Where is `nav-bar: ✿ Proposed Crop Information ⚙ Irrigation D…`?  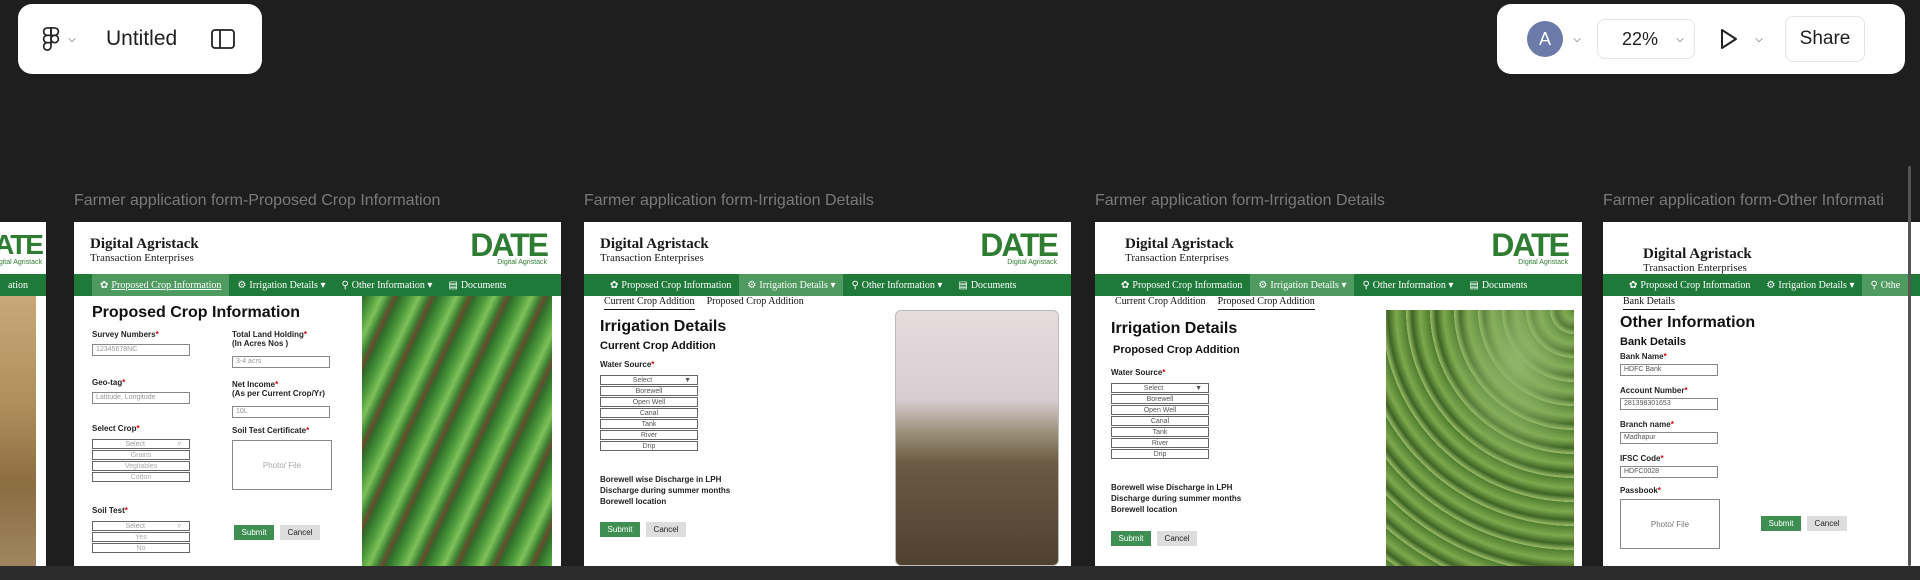 nav-bar: ✿ Proposed Crop Information ⚙ Irrigation D… is located at coordinates (1761, 285).